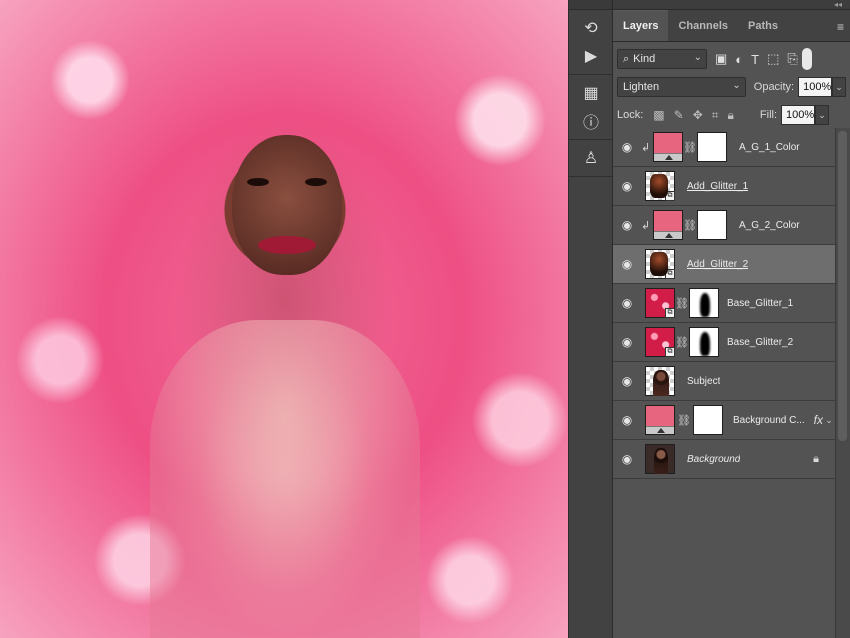  I want to click on lock-all-icon: 🔒︎, so click(731, 115).